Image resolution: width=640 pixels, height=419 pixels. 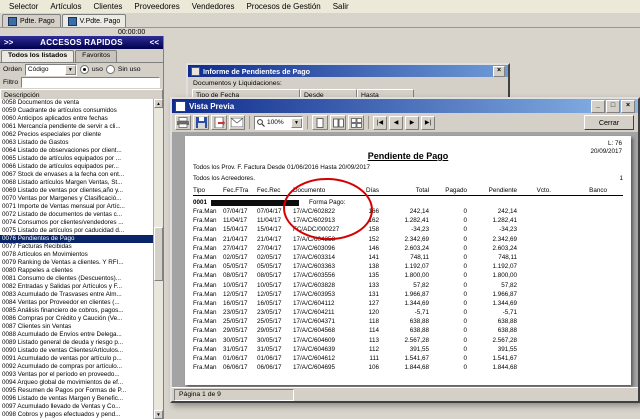 What do you see at coordinates (405, 106) in the screenshot?
I see `preview-titlebar: Vista Previa _ □ ×` at bounding box center [405, 106].